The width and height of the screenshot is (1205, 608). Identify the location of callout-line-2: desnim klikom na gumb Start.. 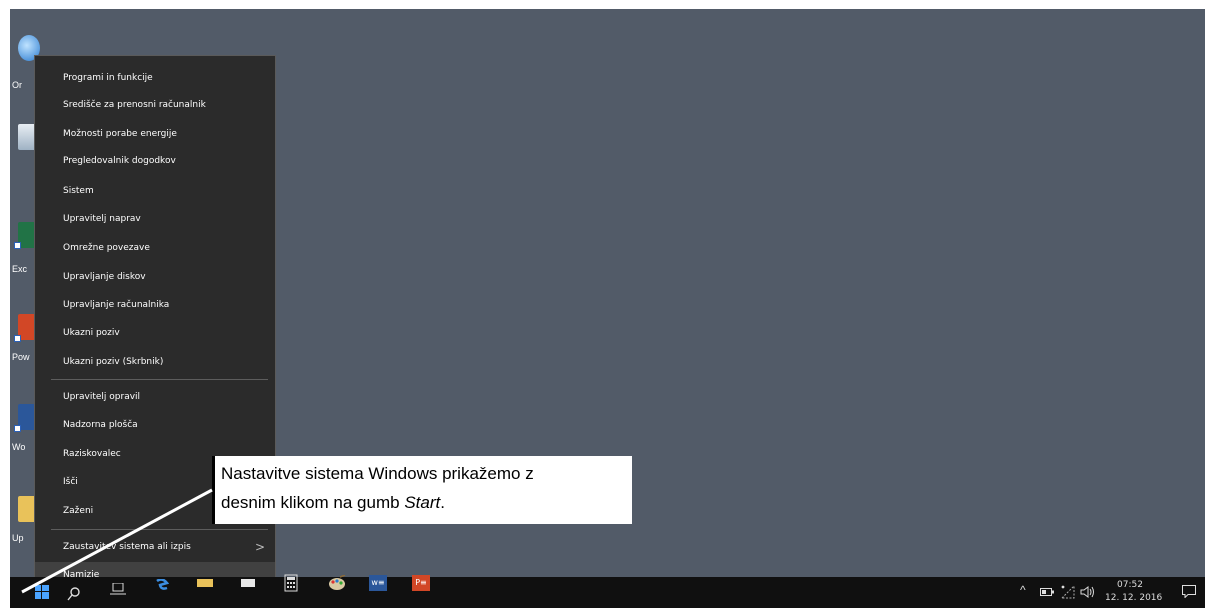
(425, 502).